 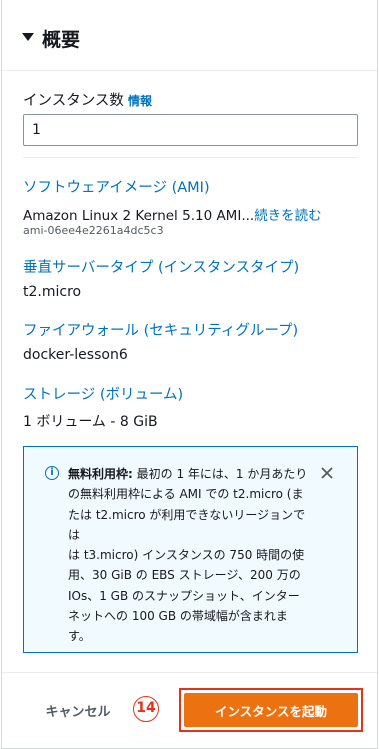 I want to click on ami-read-more-link: 続きを読む, so click(x=288, y=216).